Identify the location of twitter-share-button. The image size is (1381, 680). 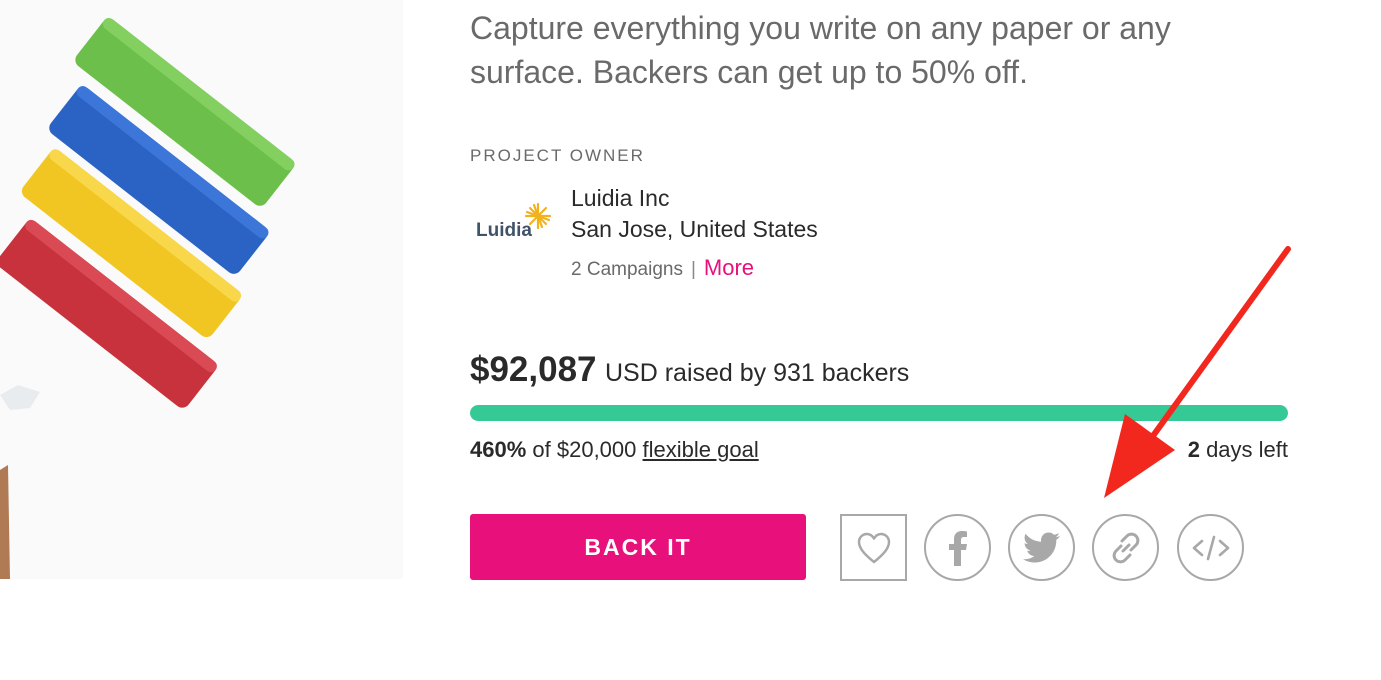
(1041, 547).